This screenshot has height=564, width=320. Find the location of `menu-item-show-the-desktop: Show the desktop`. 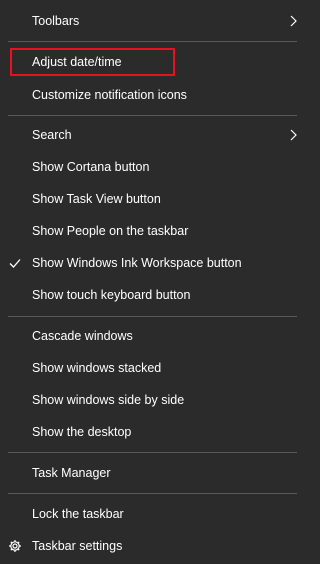

menu-item-show-the-desktop: Show the desktop is located at coordinates (152, 432).